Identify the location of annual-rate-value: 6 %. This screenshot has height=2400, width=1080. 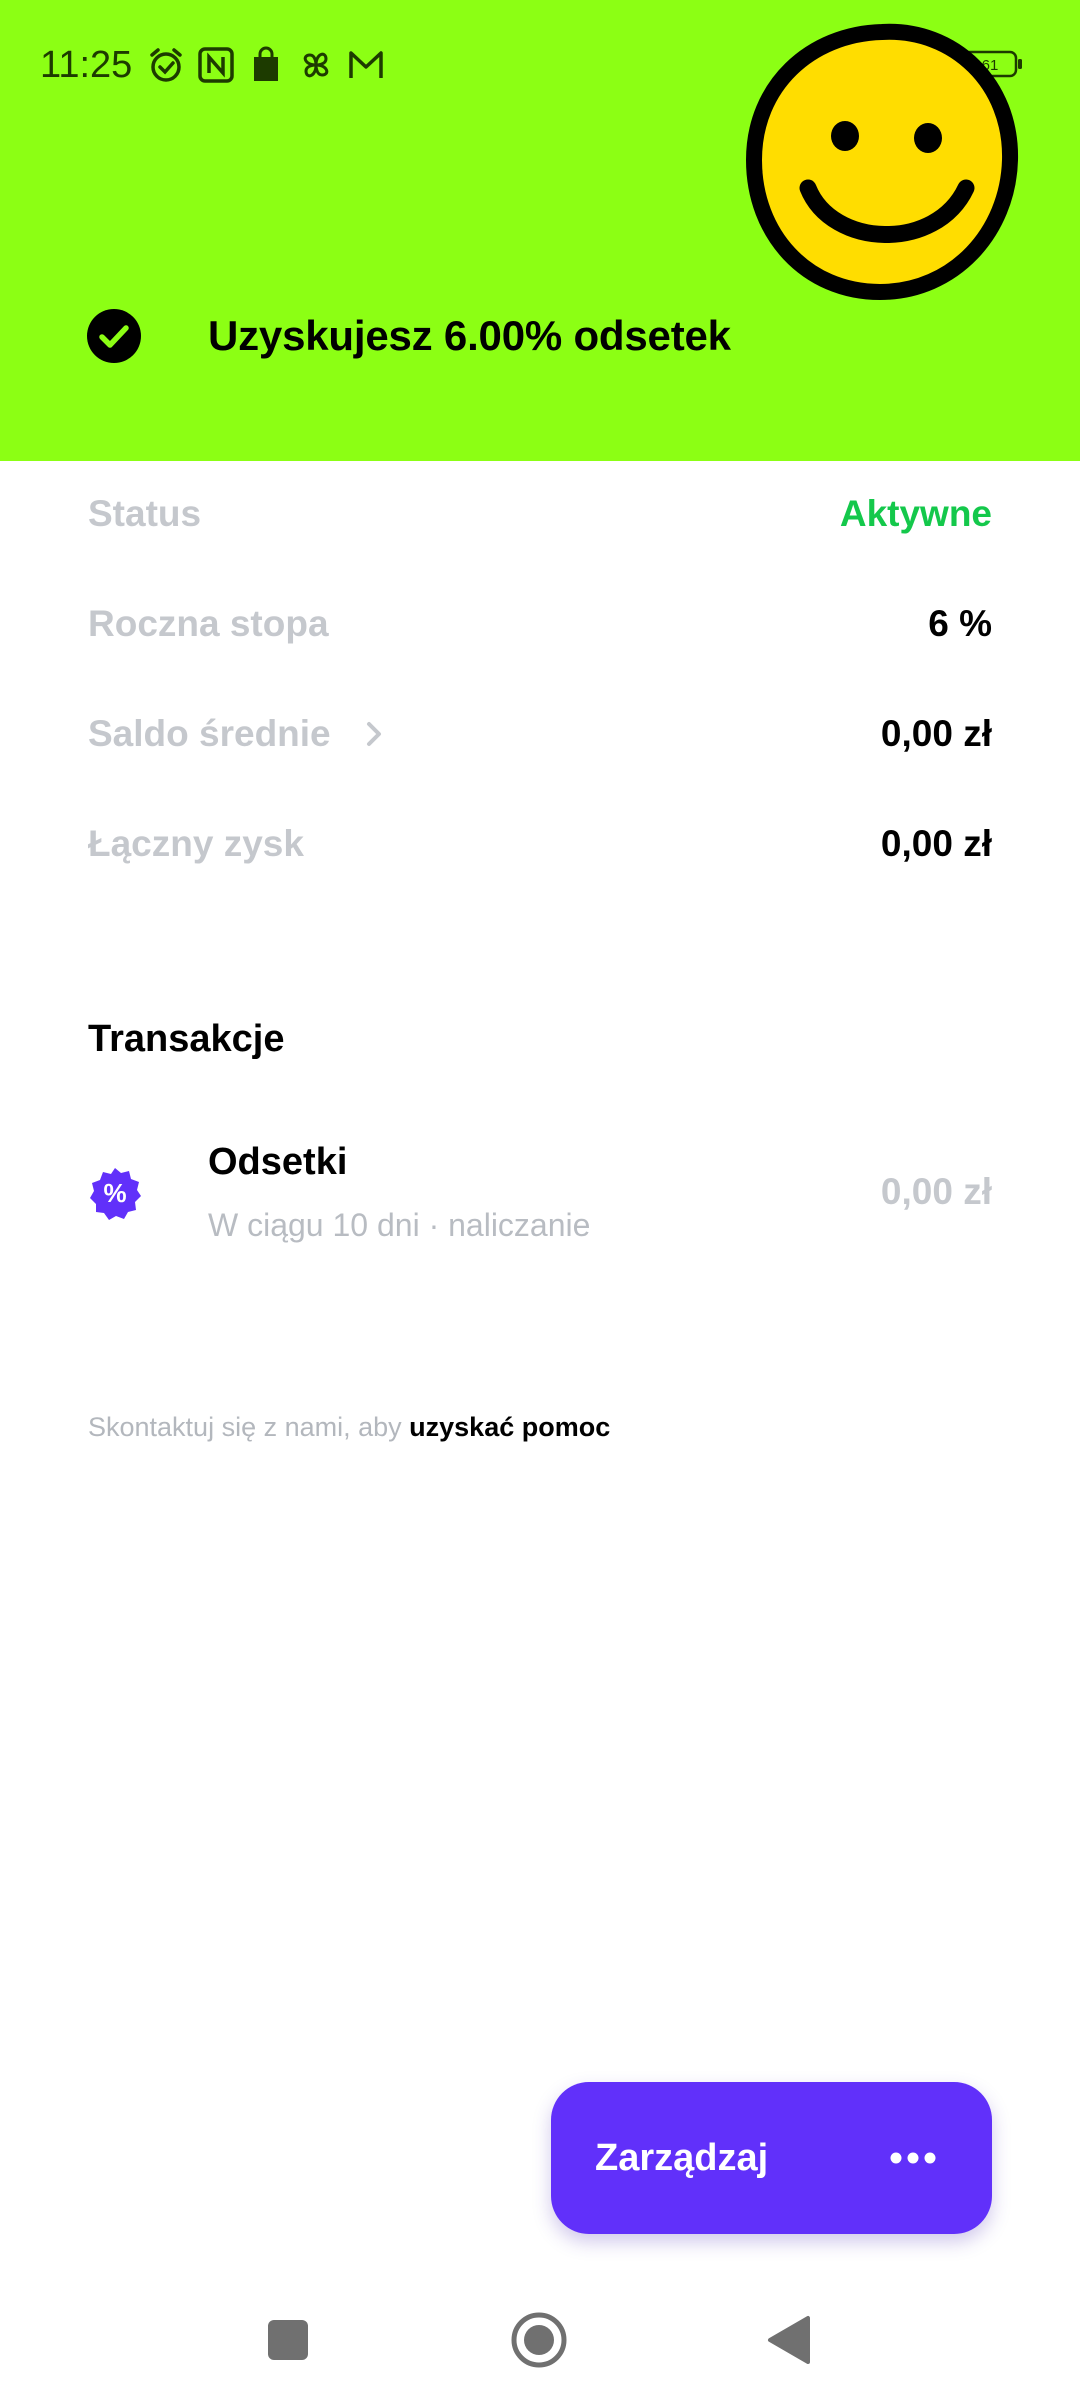
(960, 623).